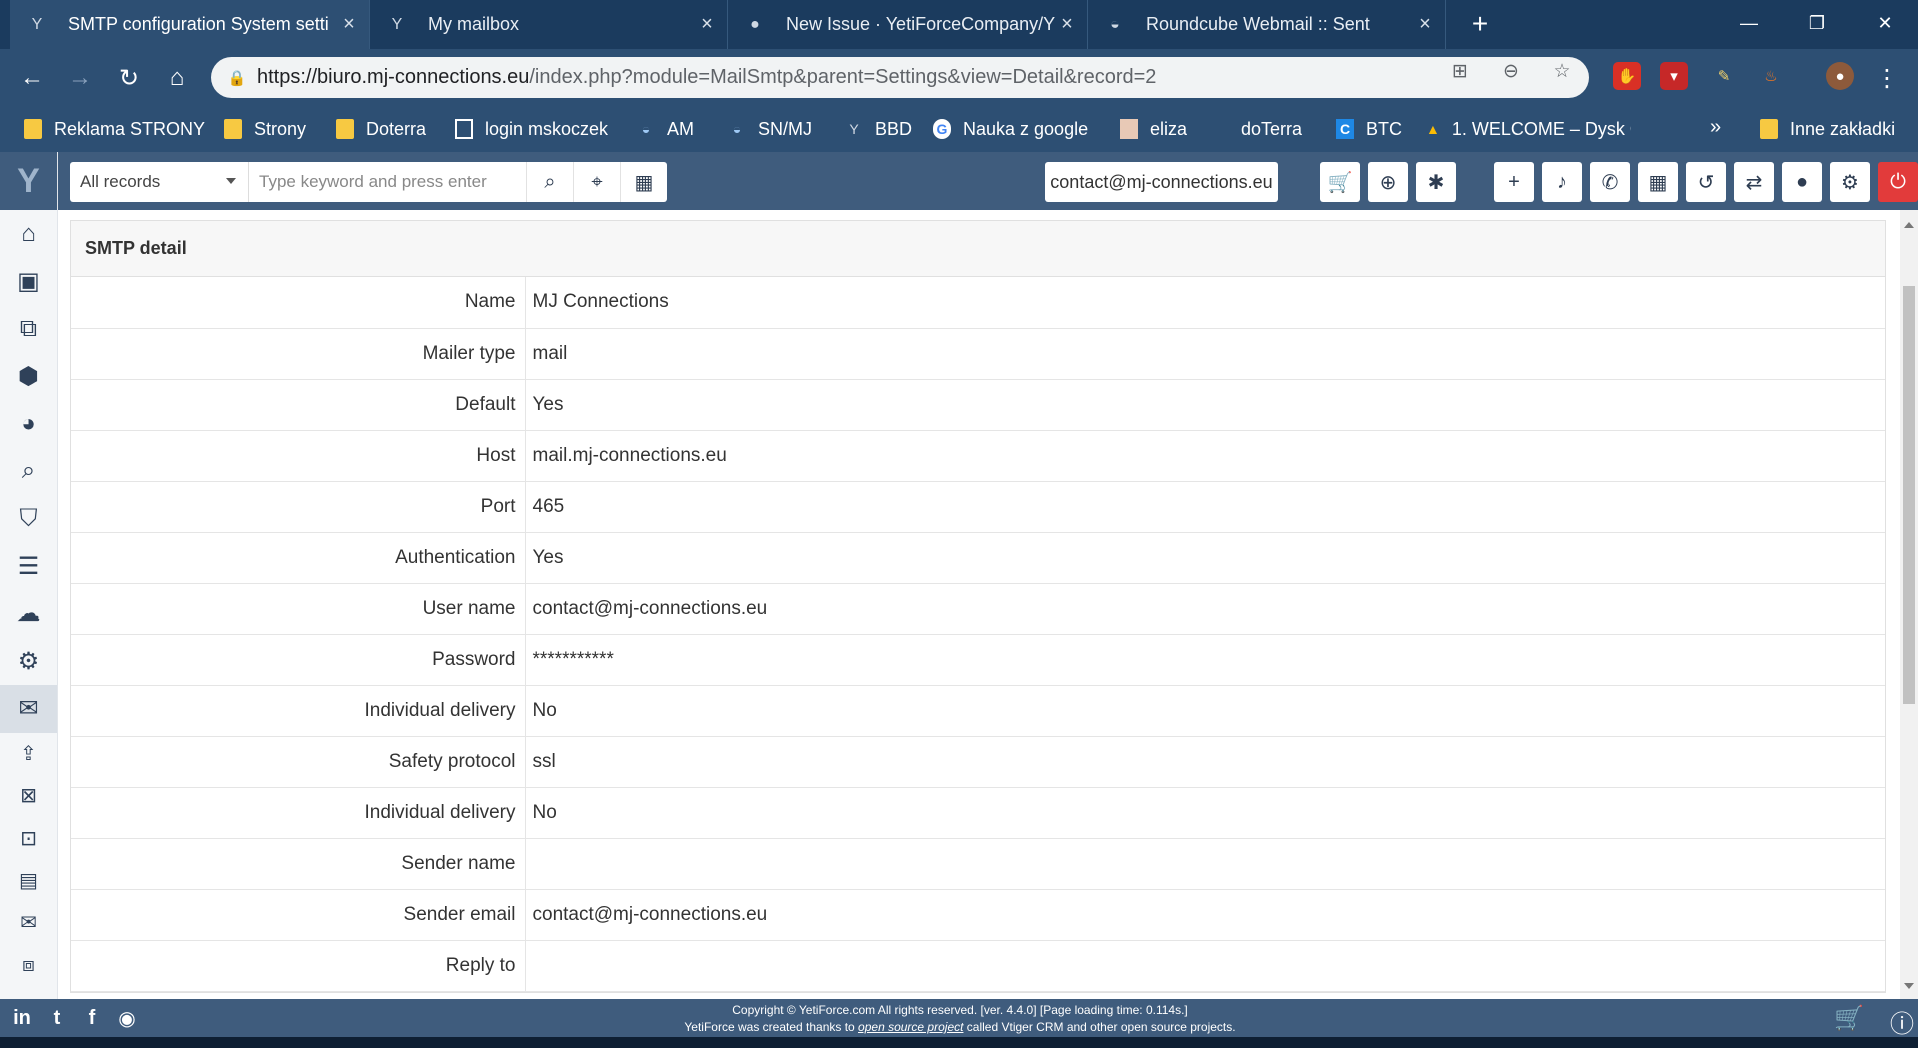  What do you see at coordinates (665, 129) in the screenshot?
I see `bookmark-am: ◒ AM` at bounding box center [665, 129].